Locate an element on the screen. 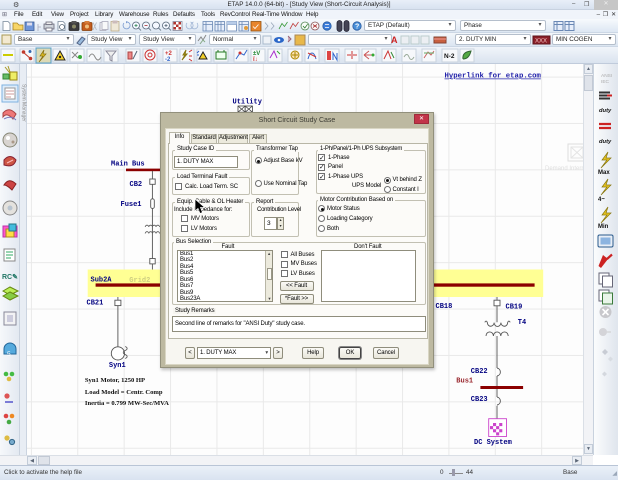 The image size is (618, 480). svg-text: Hyperlink for etap.com is located at coordinates (493, 77).